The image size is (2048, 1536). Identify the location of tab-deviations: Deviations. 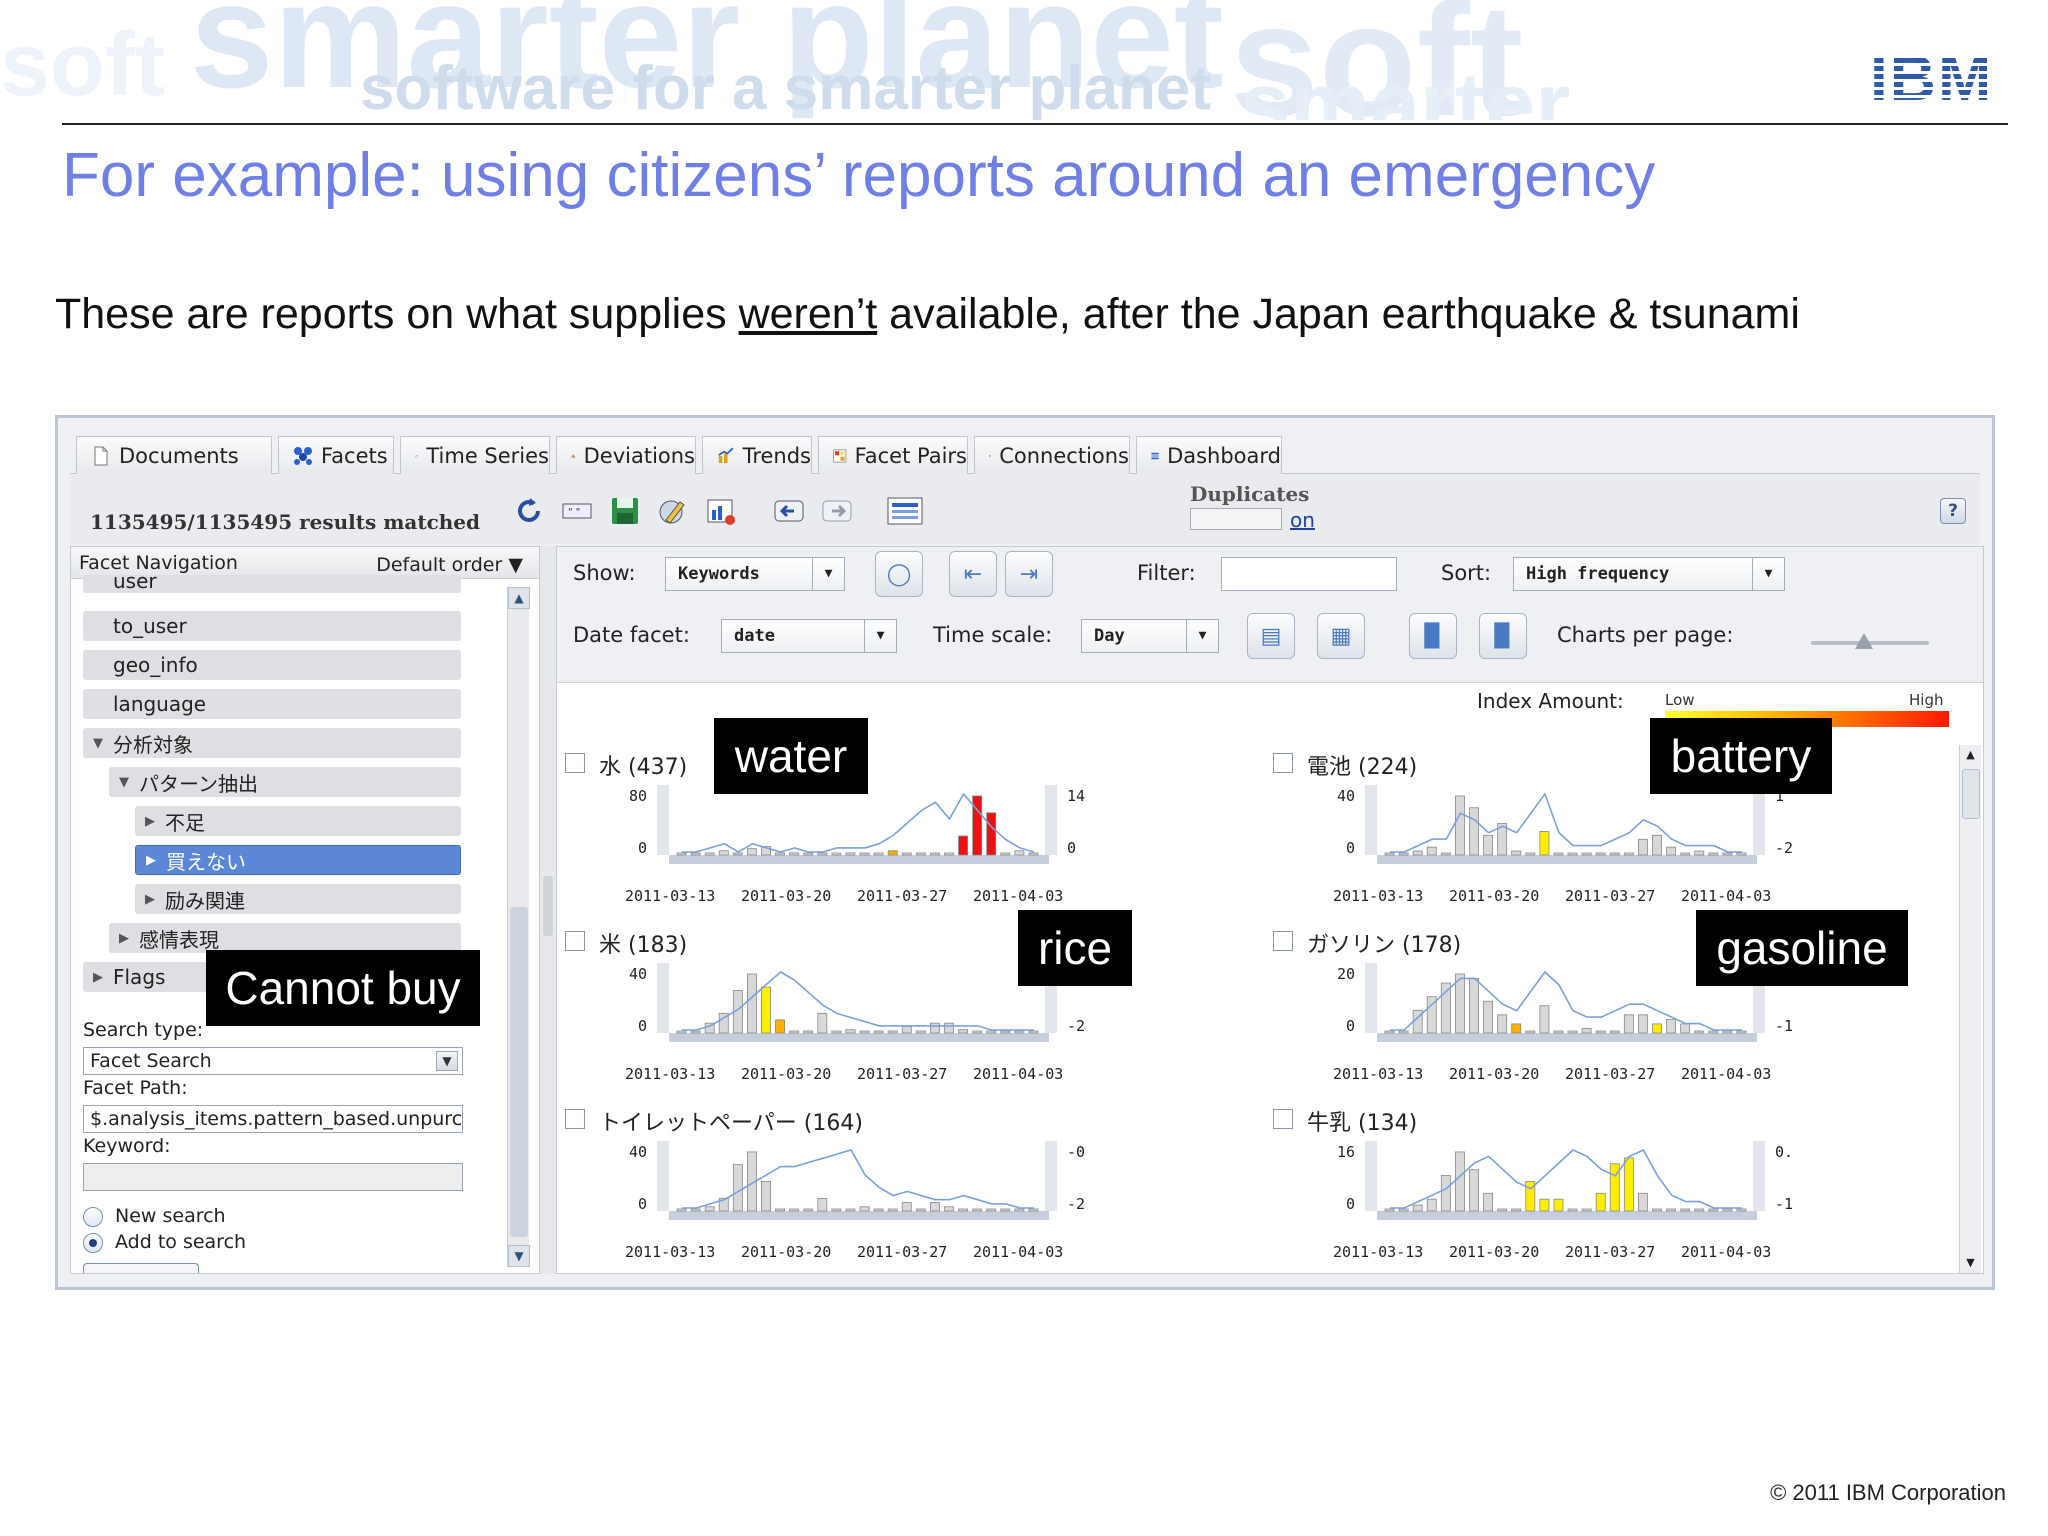
(626, 455).